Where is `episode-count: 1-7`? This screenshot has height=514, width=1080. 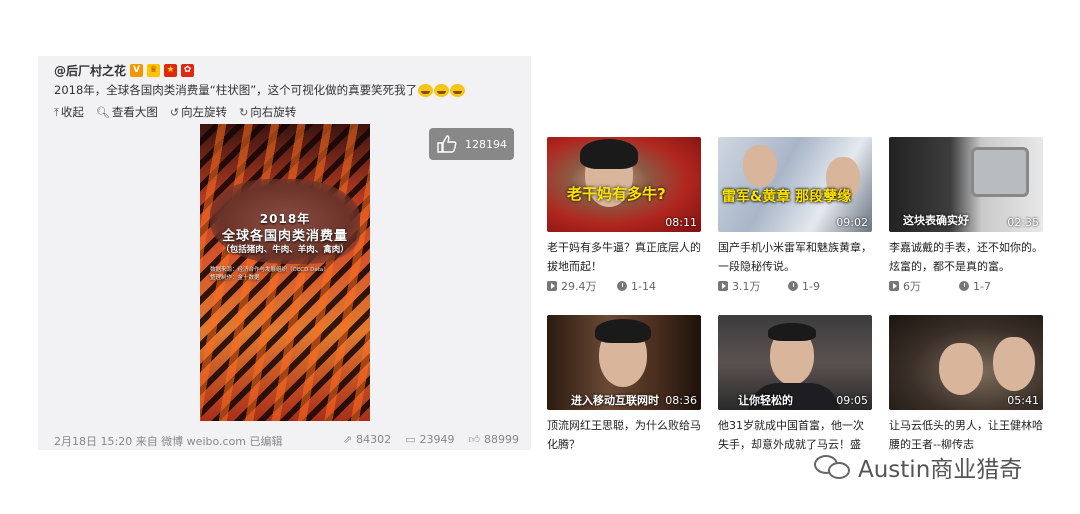 episode-count: 1-7 is located at coordinates (994, 286).